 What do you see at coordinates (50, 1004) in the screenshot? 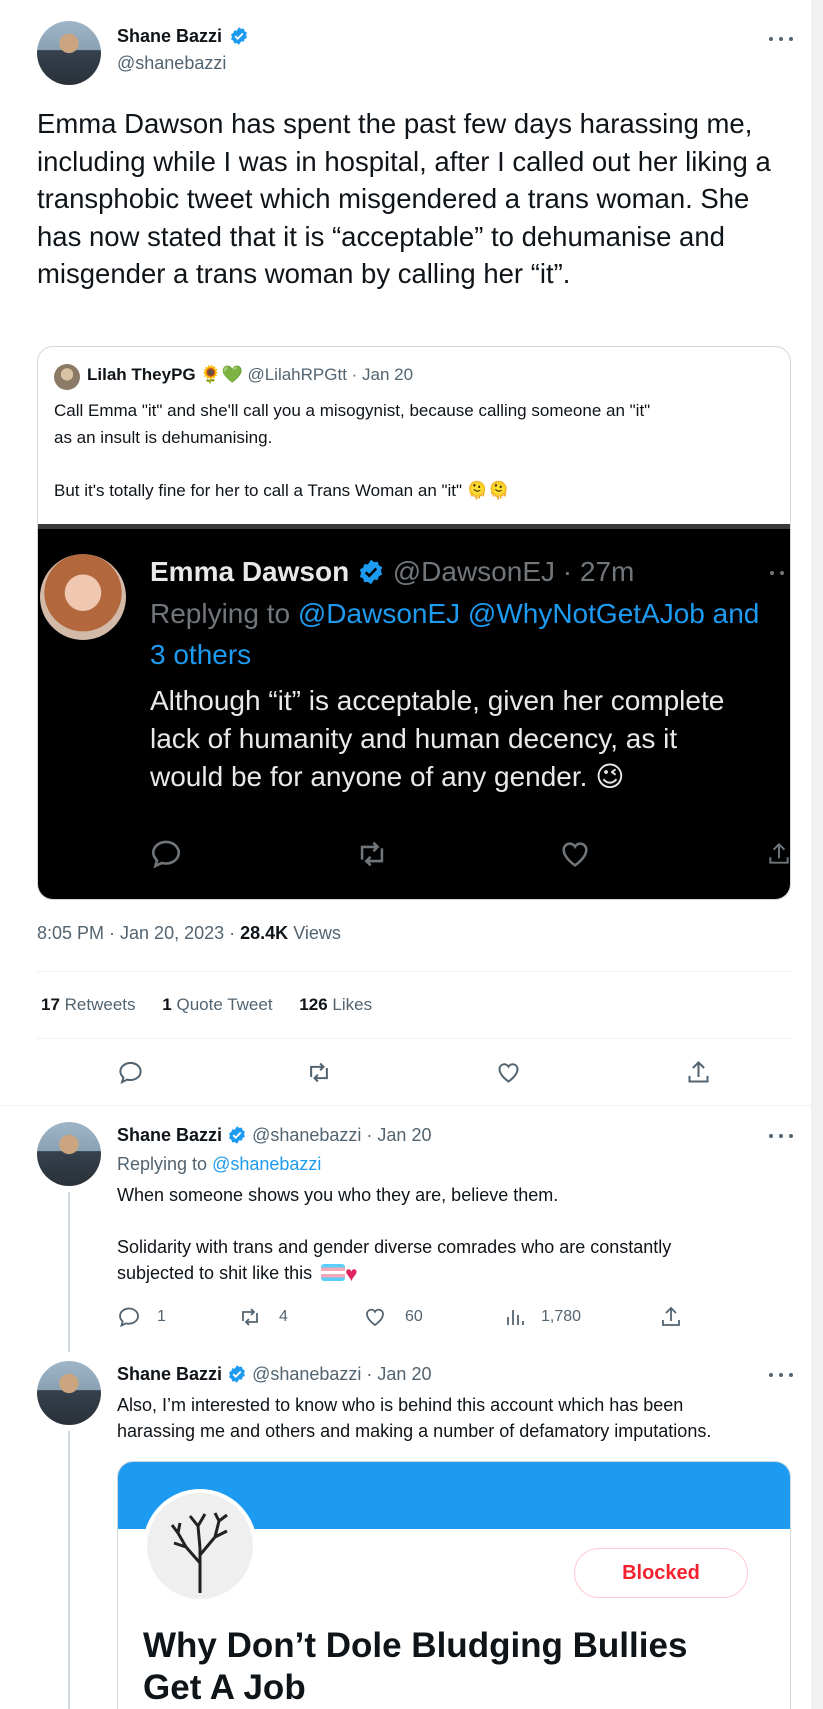
I see `retweets-count: 17` at bounding box center [50, 1004].